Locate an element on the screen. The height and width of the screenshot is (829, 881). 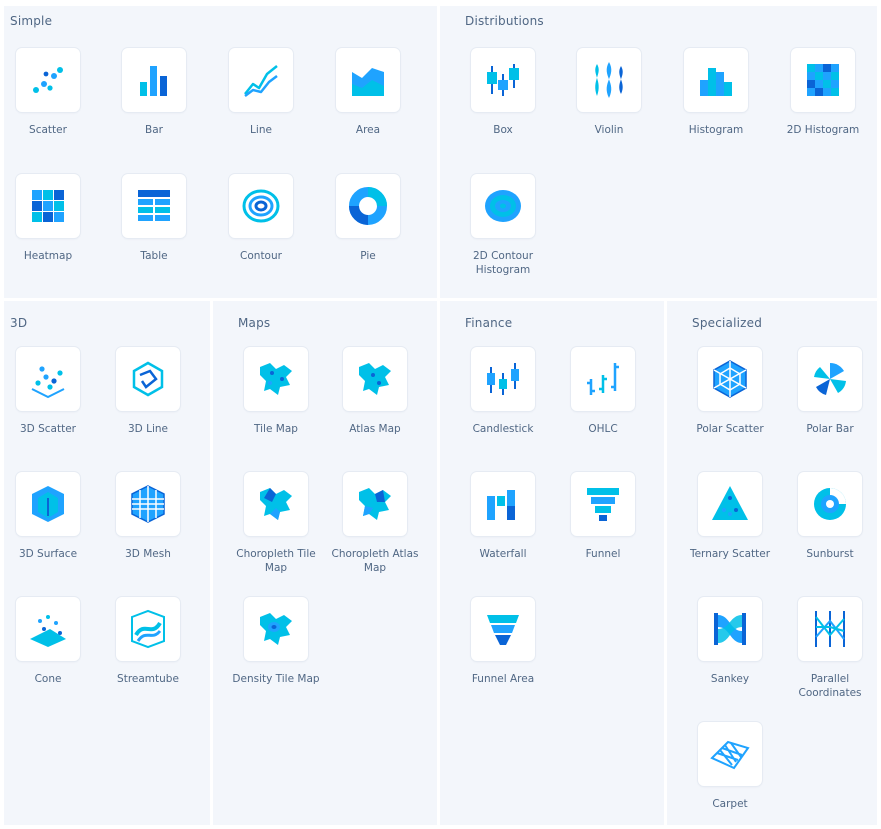
chart-type-label: Ternary Scatter is located at coordinates (730, 554).